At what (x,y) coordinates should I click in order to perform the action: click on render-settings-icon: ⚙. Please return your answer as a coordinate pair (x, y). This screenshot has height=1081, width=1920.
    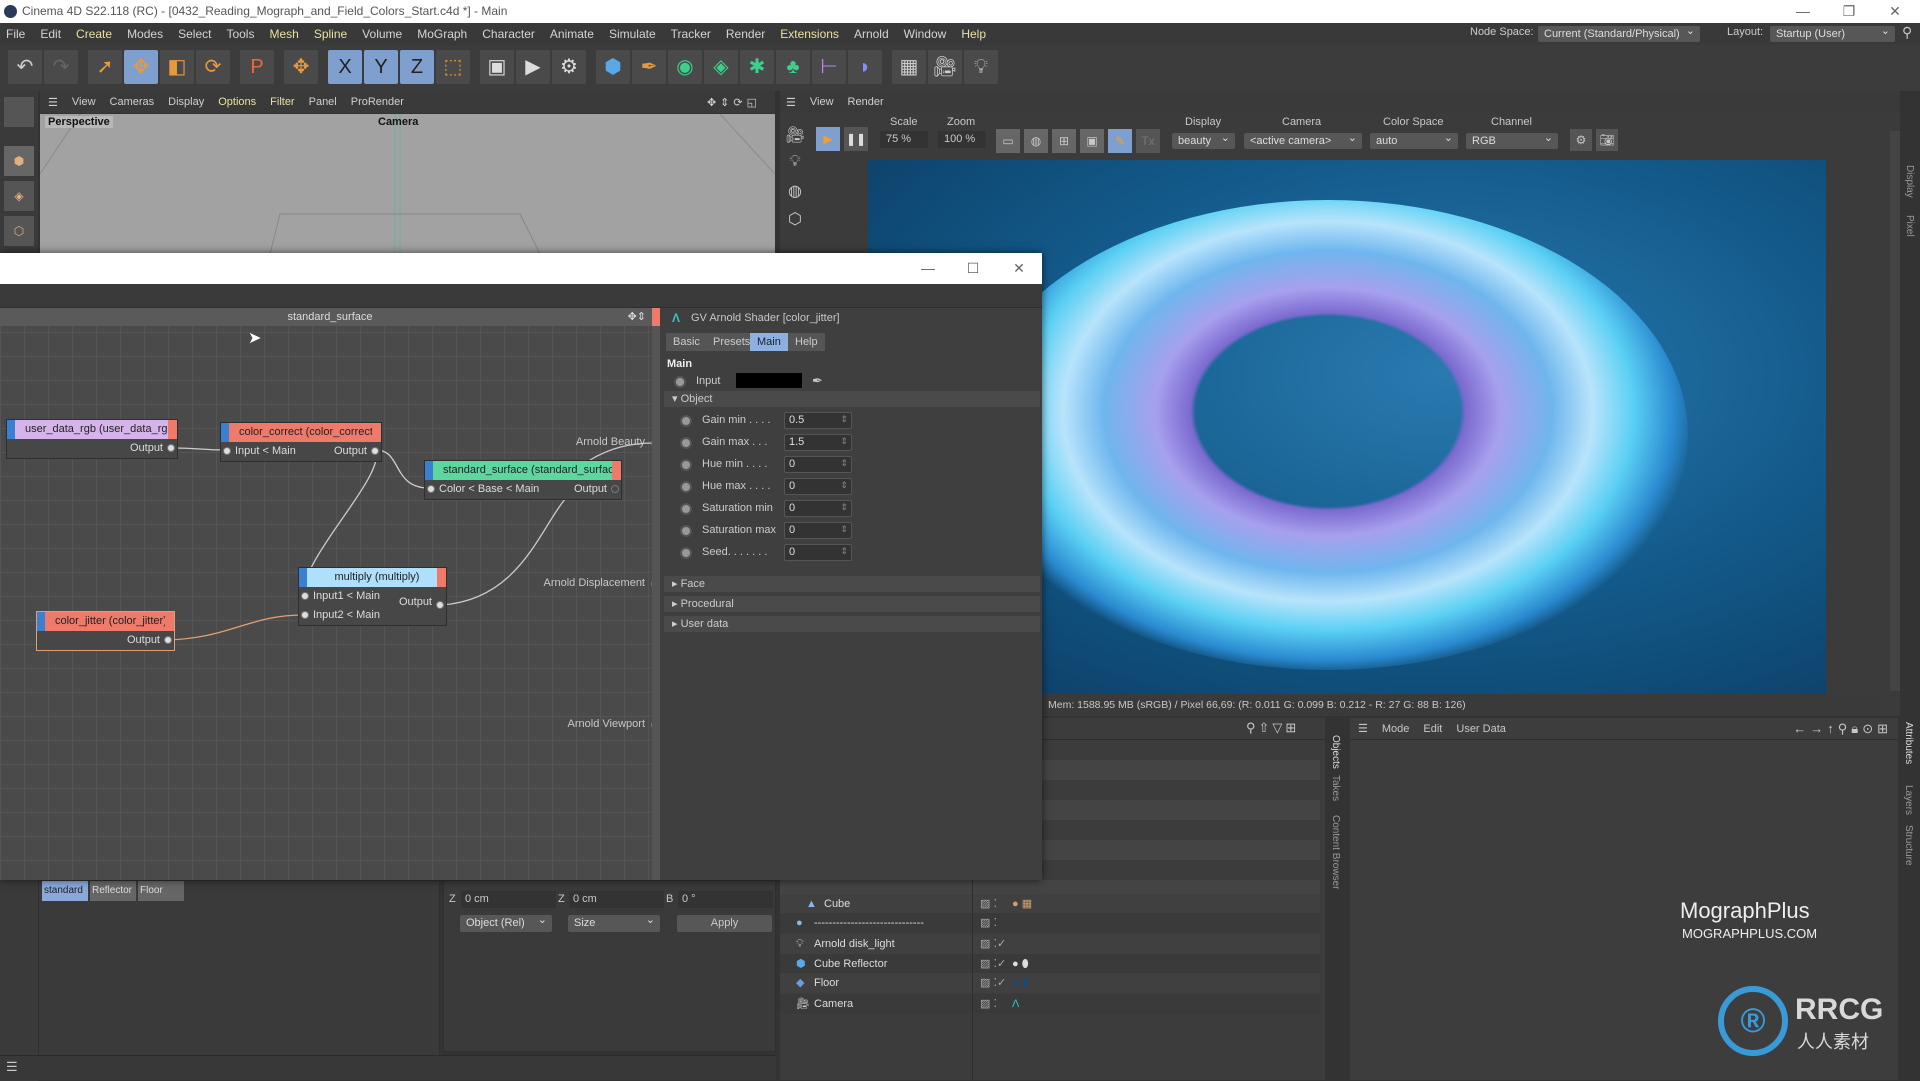
    Looking at the image, I should click on (569, 67).